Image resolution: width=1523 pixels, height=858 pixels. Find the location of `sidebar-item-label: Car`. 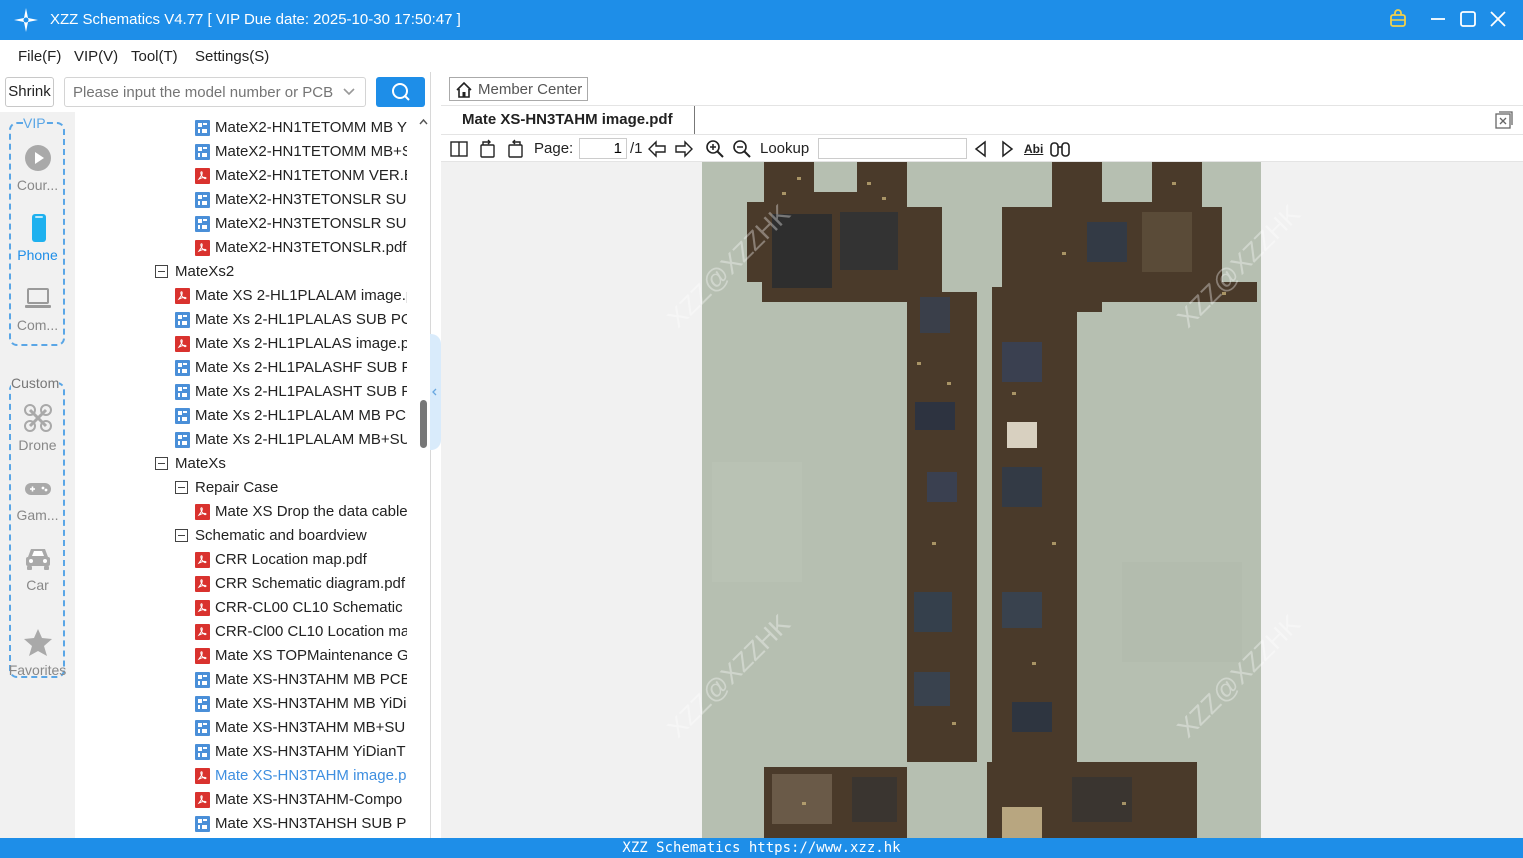

sidebar-item-label: Car is located at coordinates (37, 585).